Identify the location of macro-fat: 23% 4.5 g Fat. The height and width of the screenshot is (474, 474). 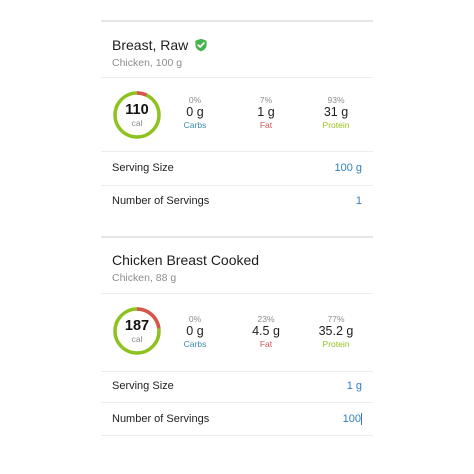
(266, 331).